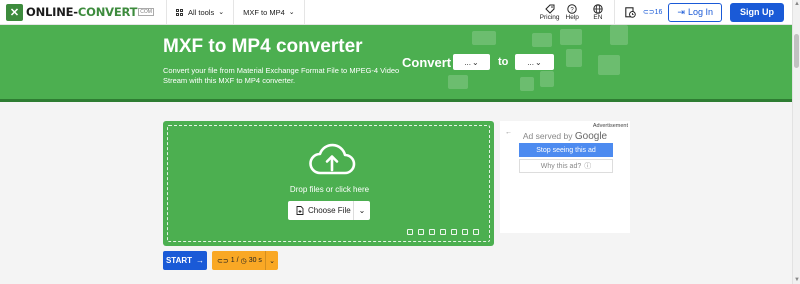 The width and height of the screenshot is (800, 284). I want to click on to-format-select: ... ⌄, so click(534, 62).